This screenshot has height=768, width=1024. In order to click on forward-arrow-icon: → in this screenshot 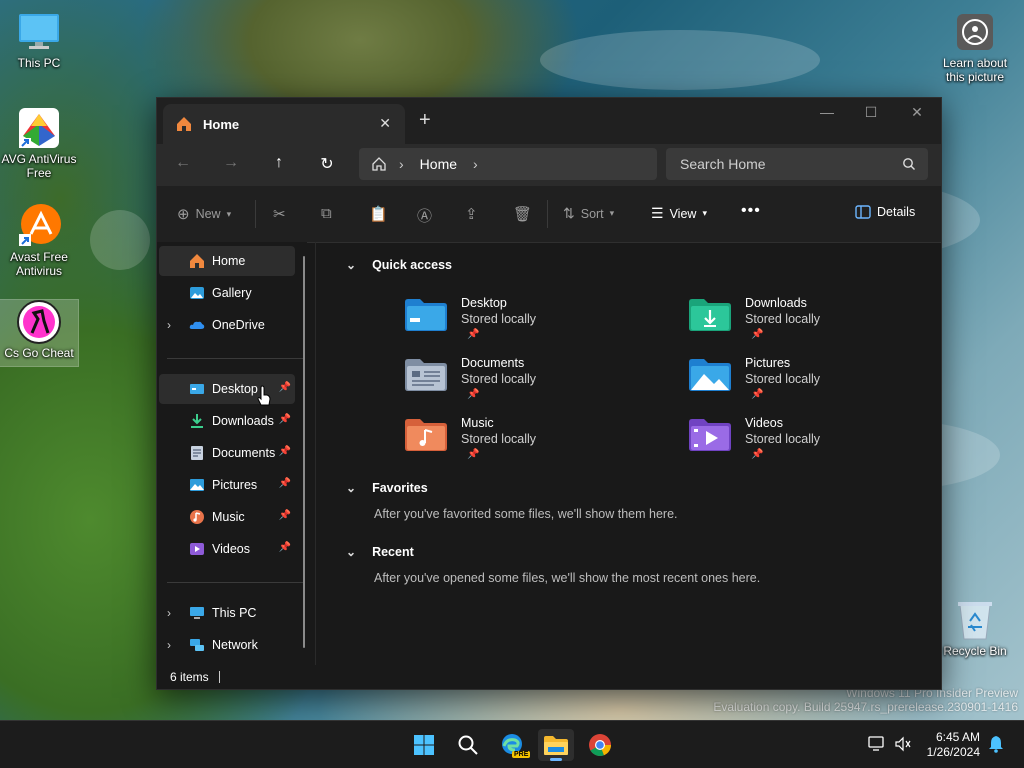, I will do `click(231, 165)`.